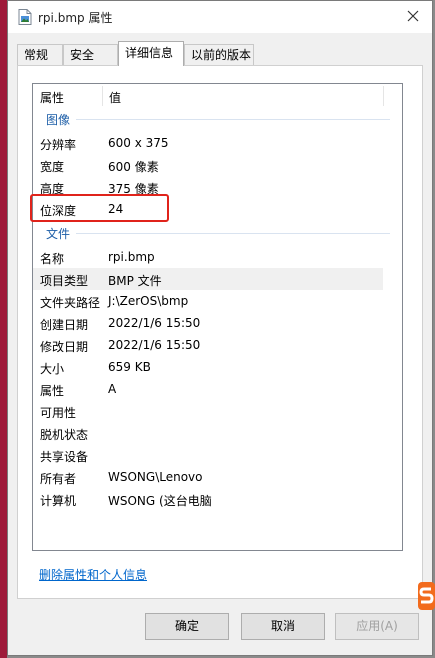  I want to click on list-item: 位深度 24, so click(208, 209).